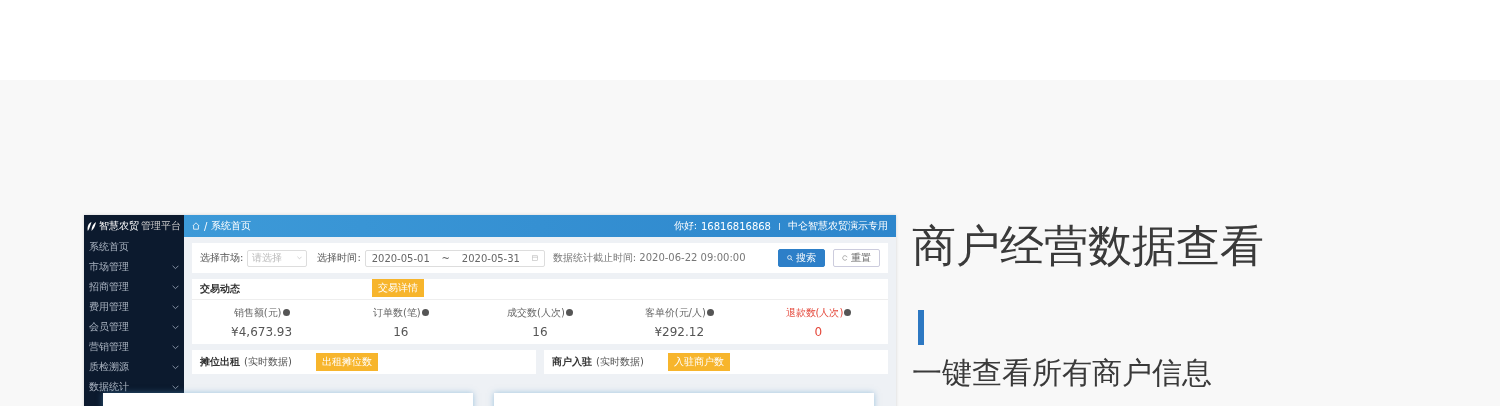 The height and width of the screenshot is (406, 1500). Describe the element at coordinates (1088, 246) in the screenshot. I see `feature-title: 商户经营数据查看` at that location.